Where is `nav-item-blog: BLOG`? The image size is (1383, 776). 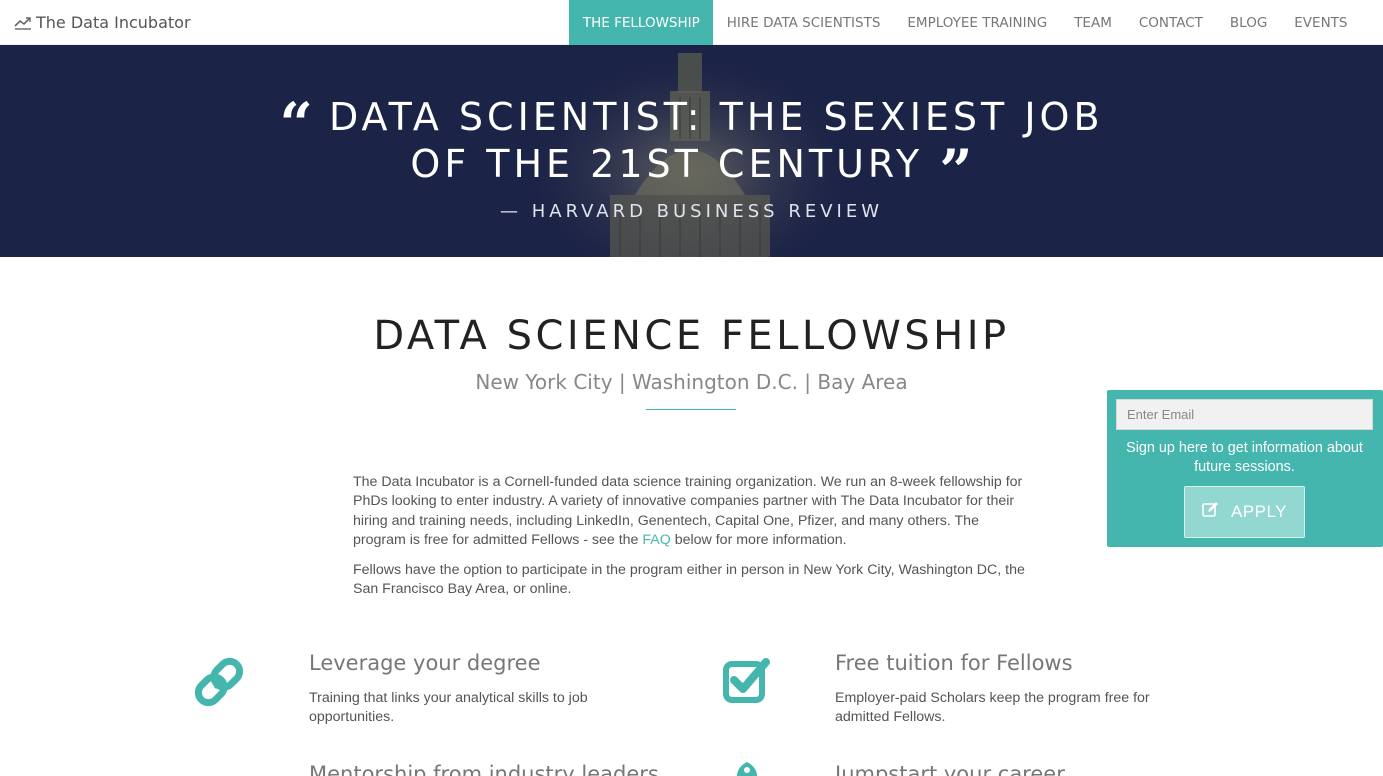 nav-item-blog: BLOG is located at coordinates (1248, 22).